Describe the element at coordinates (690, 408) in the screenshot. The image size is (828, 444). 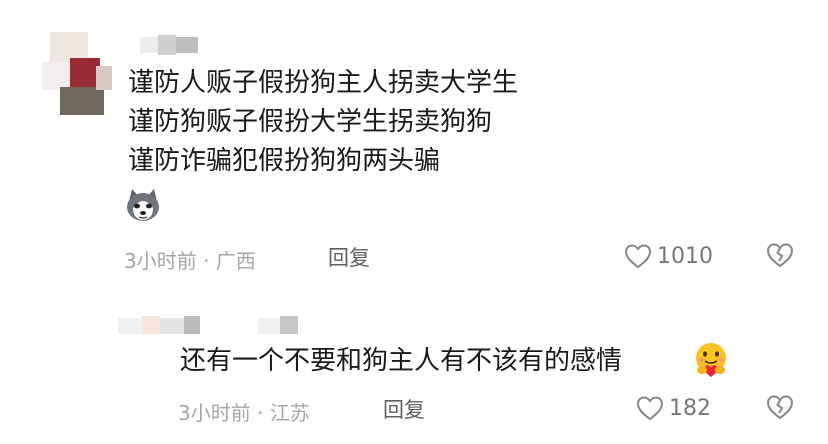
I see `like-count: 182` at that location.